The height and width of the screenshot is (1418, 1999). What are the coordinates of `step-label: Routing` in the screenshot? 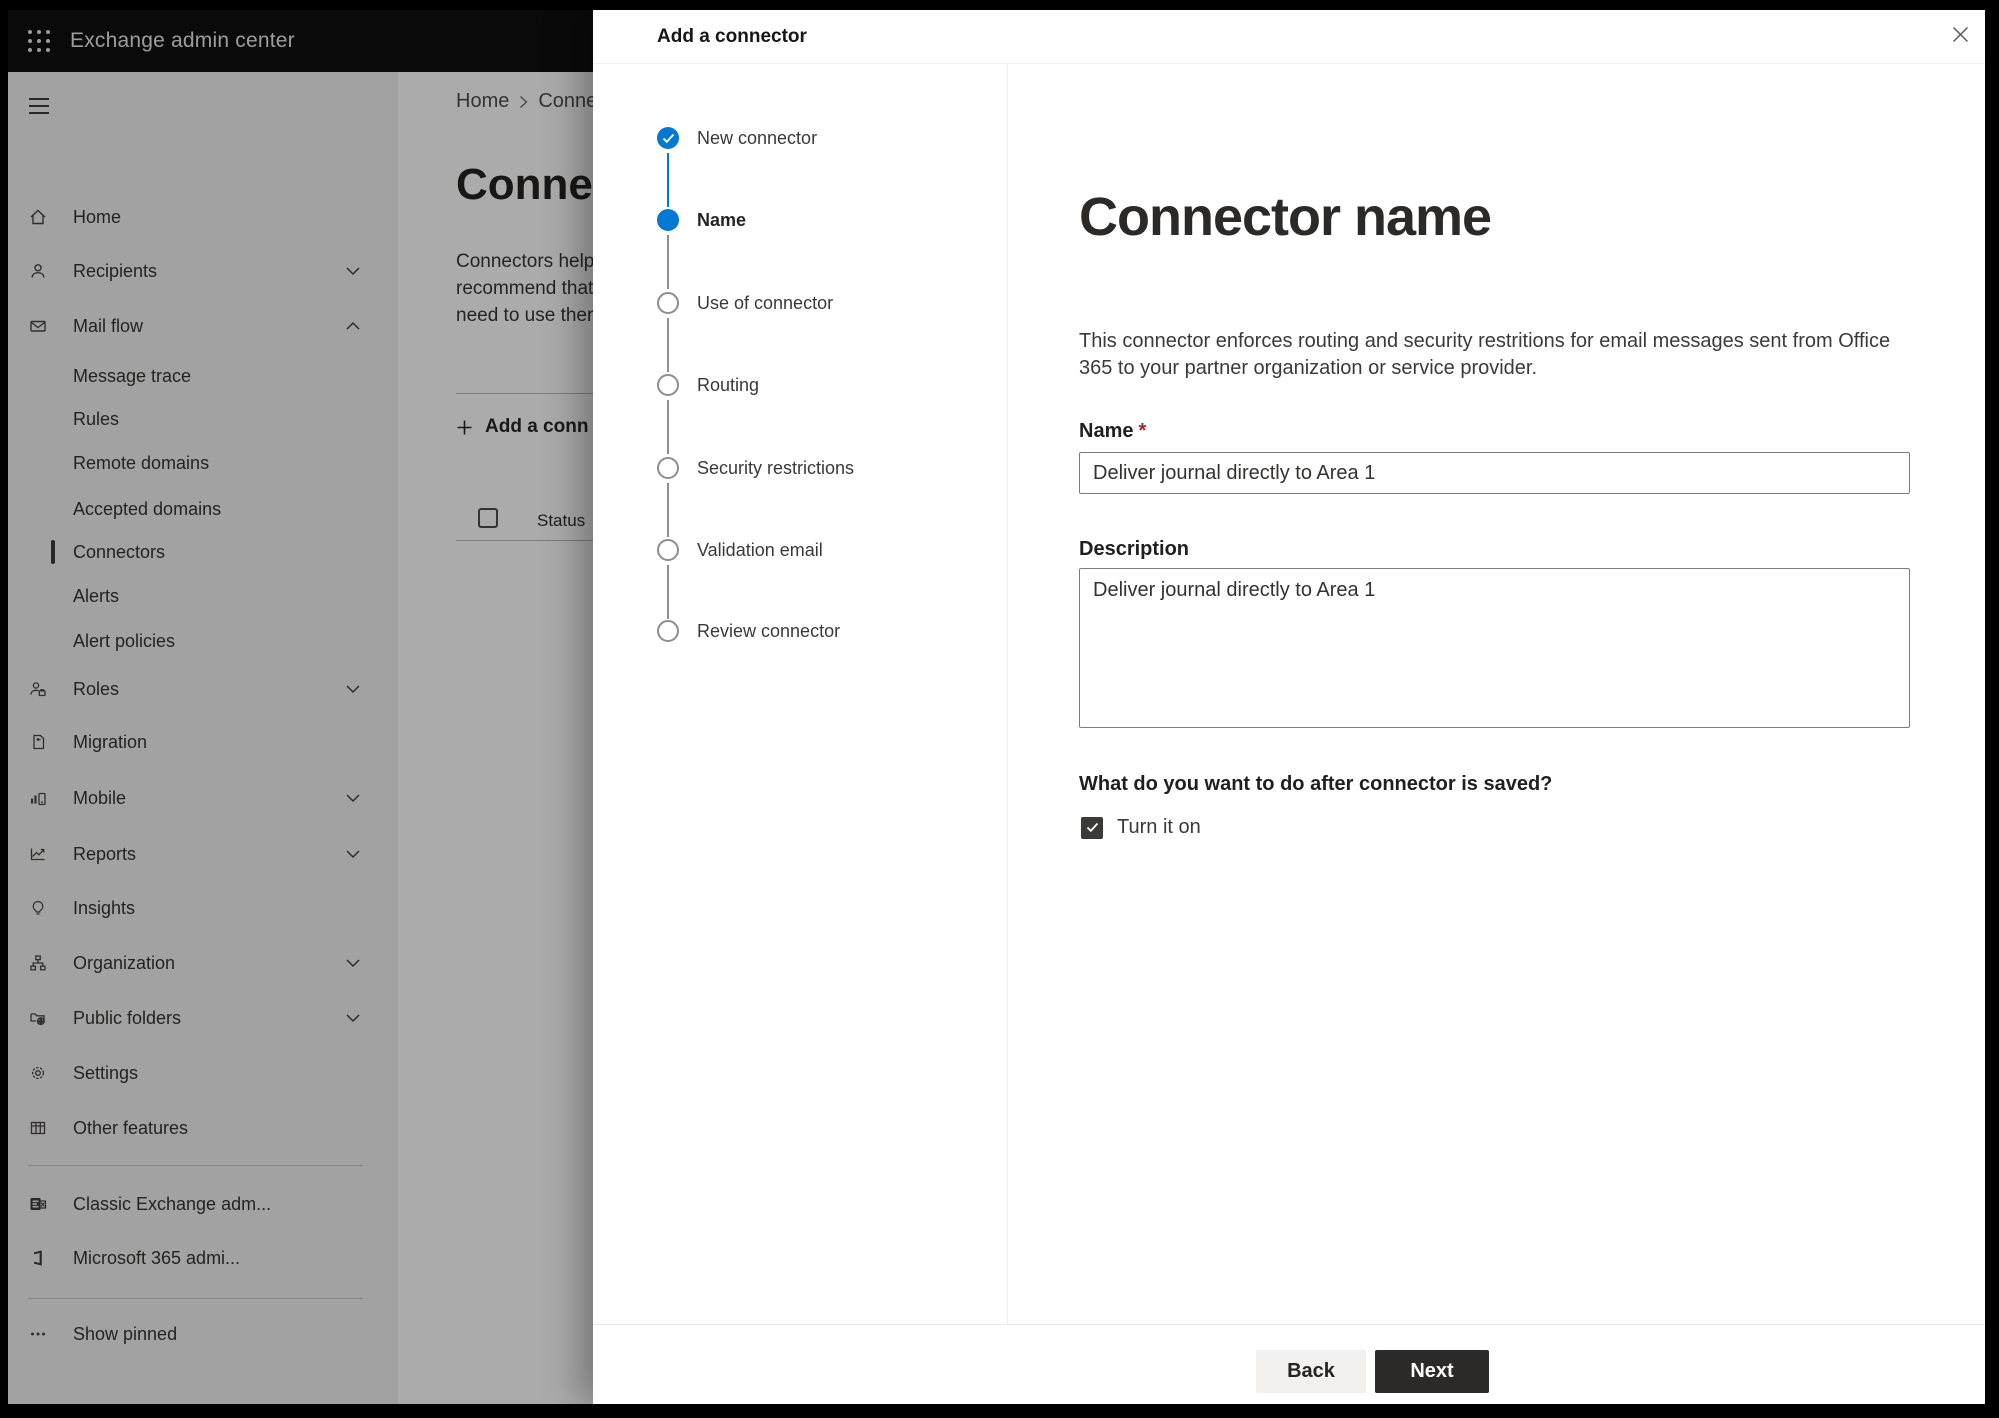 It's located at (728, 385).